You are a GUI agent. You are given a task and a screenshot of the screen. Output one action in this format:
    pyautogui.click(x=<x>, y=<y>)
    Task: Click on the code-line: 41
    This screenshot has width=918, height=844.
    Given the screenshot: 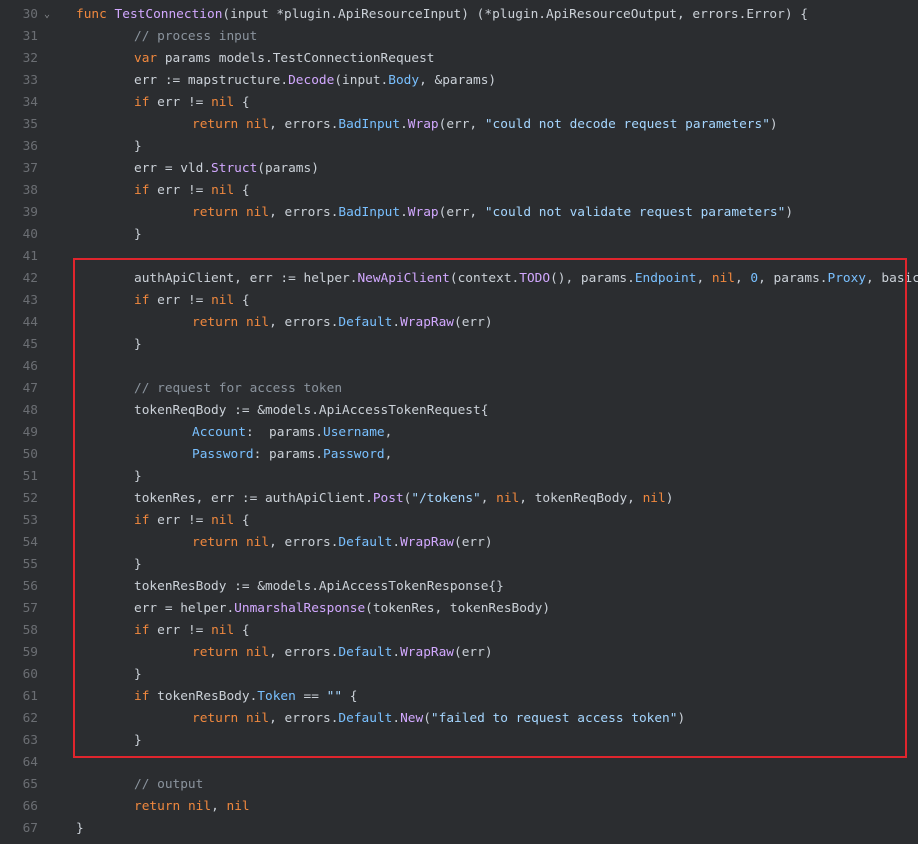 What is the action you would take?
    pyautogui.click(x=459, y=257)
    